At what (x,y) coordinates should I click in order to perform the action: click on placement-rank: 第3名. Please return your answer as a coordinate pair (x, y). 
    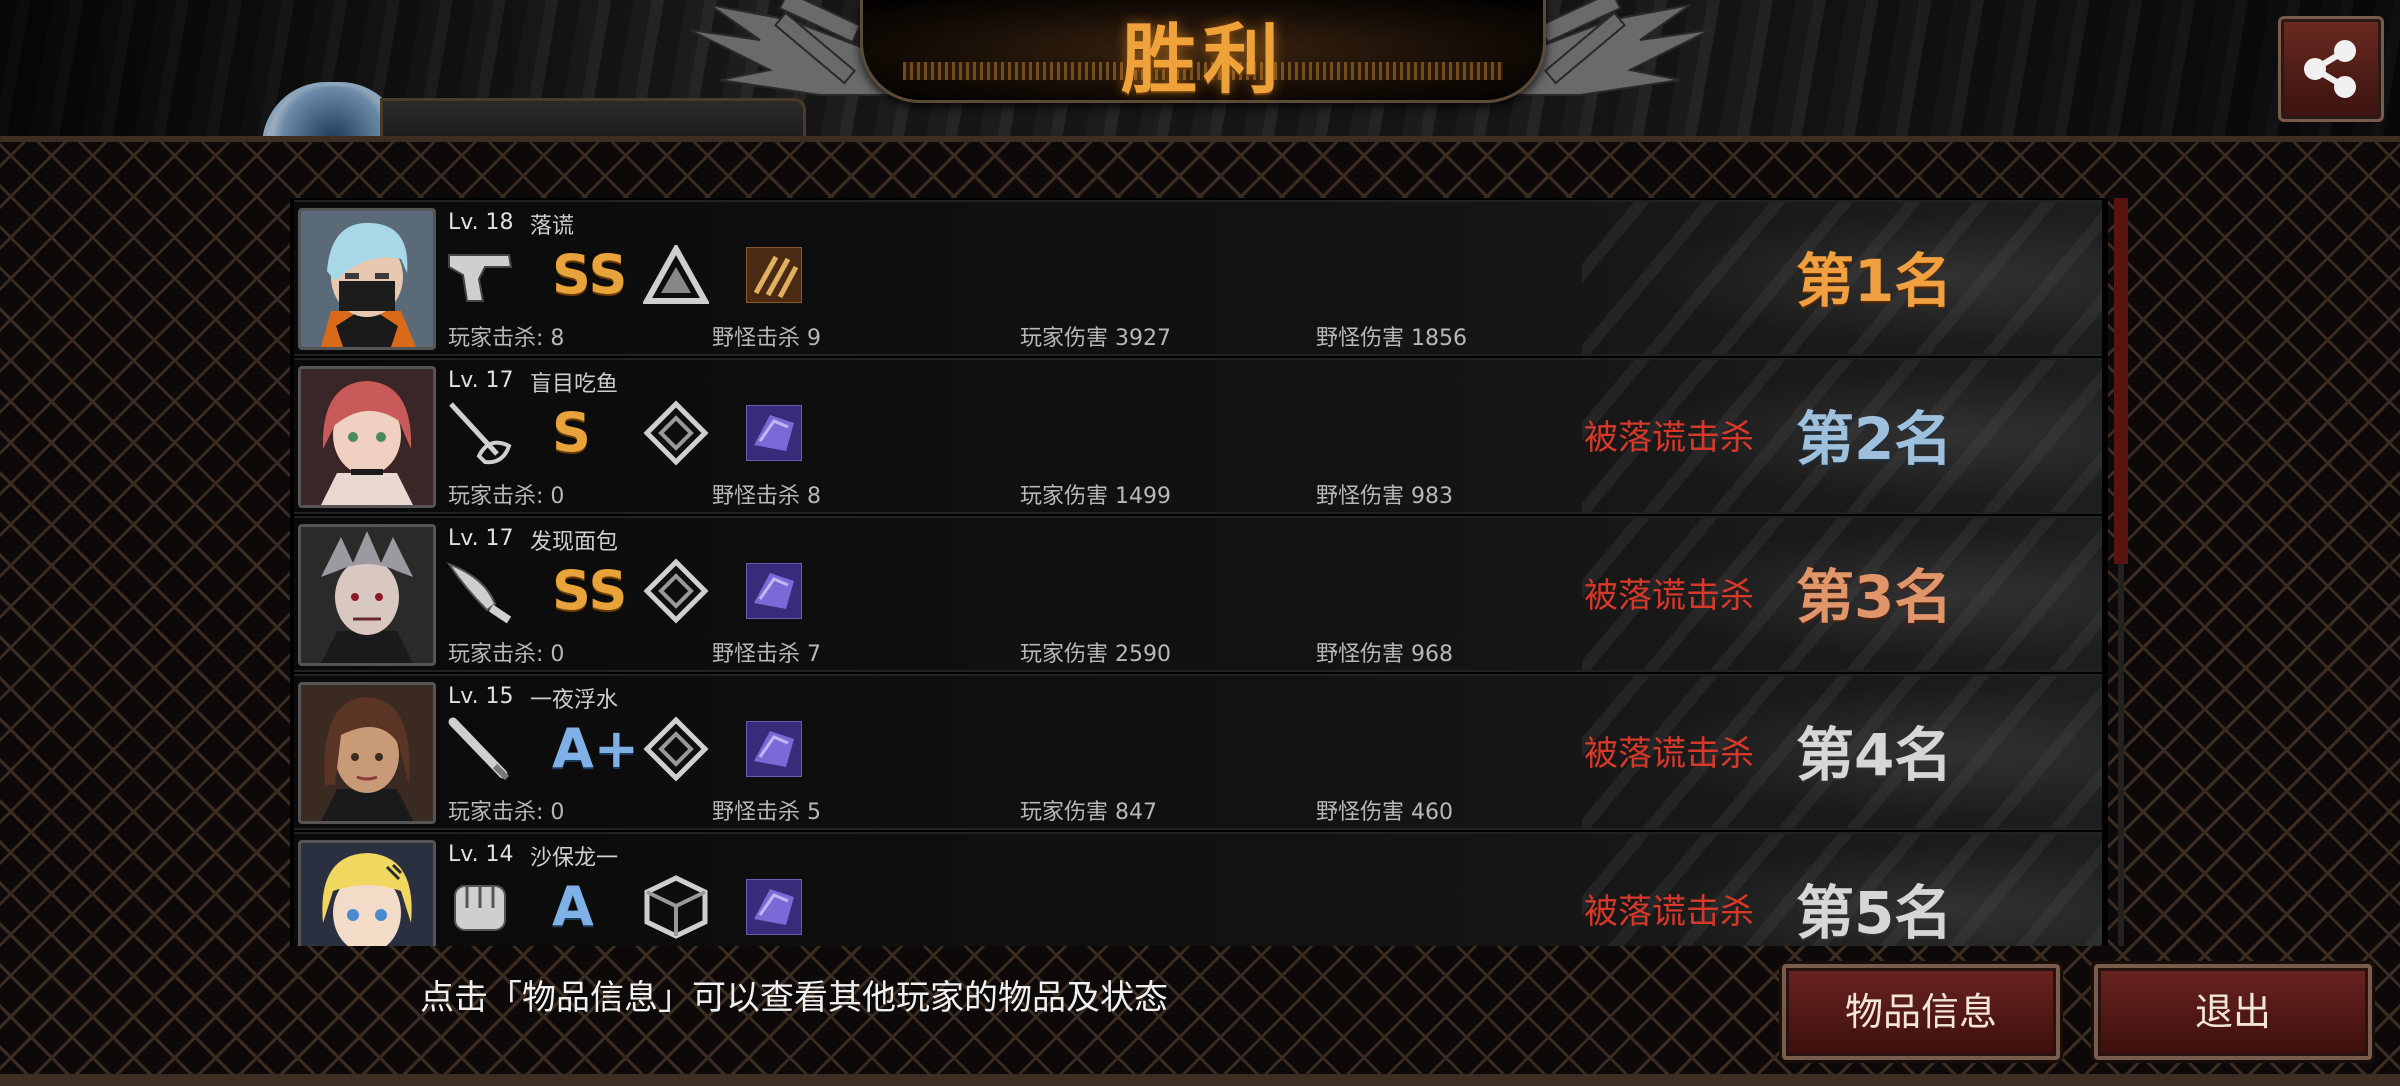
    Looking at the image, I should click on (1874, 597).